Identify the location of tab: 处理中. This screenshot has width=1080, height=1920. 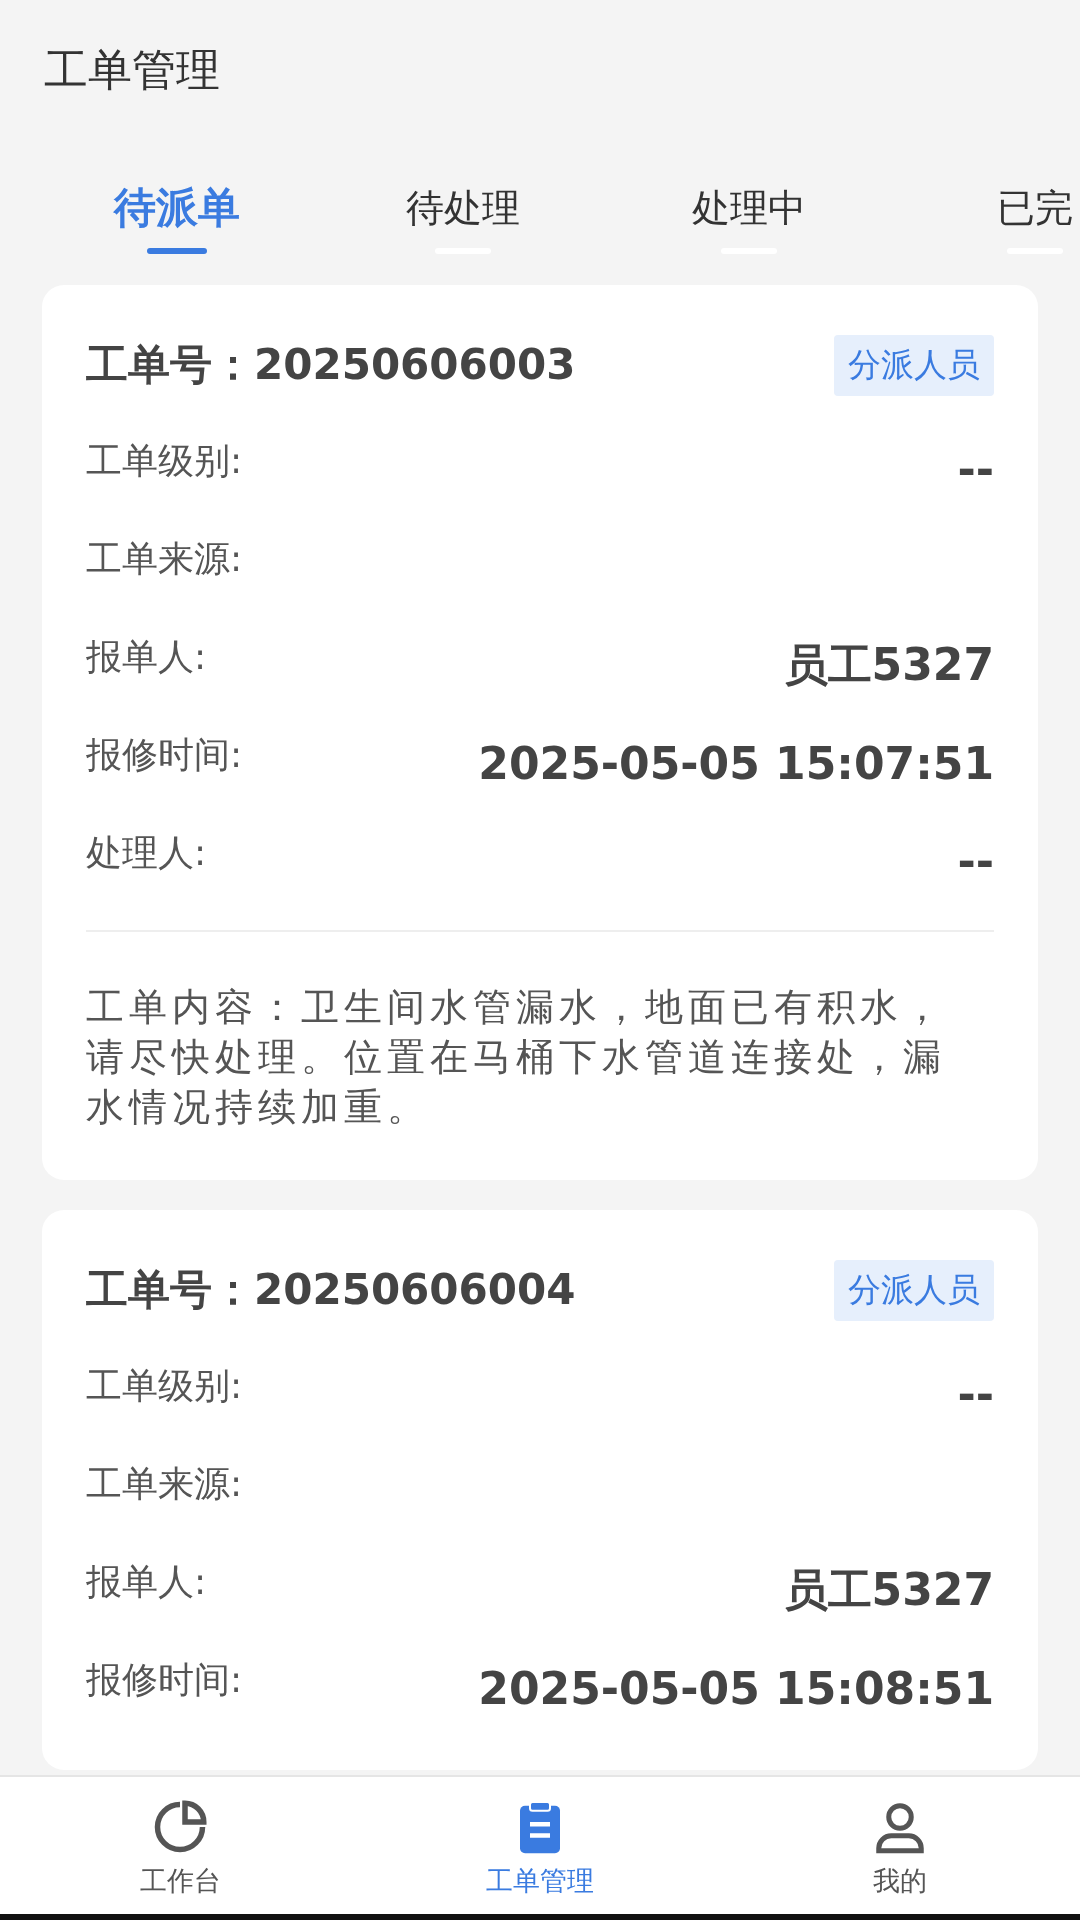
(749, 208).